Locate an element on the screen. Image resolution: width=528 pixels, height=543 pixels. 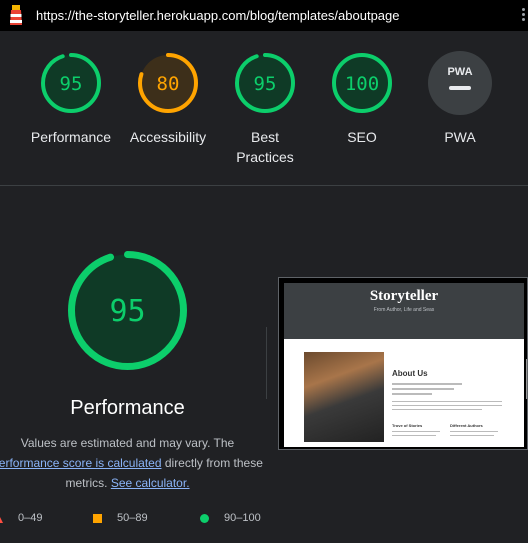
gauge-ring: 80 is located at coordinates (168, 83).